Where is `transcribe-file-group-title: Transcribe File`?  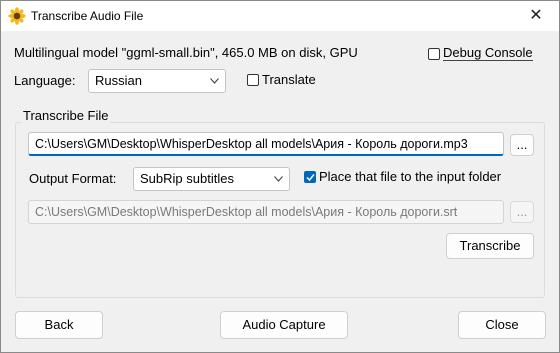
transcribe-file-group-title: Transcribe File is located at coordinates (66, 115).